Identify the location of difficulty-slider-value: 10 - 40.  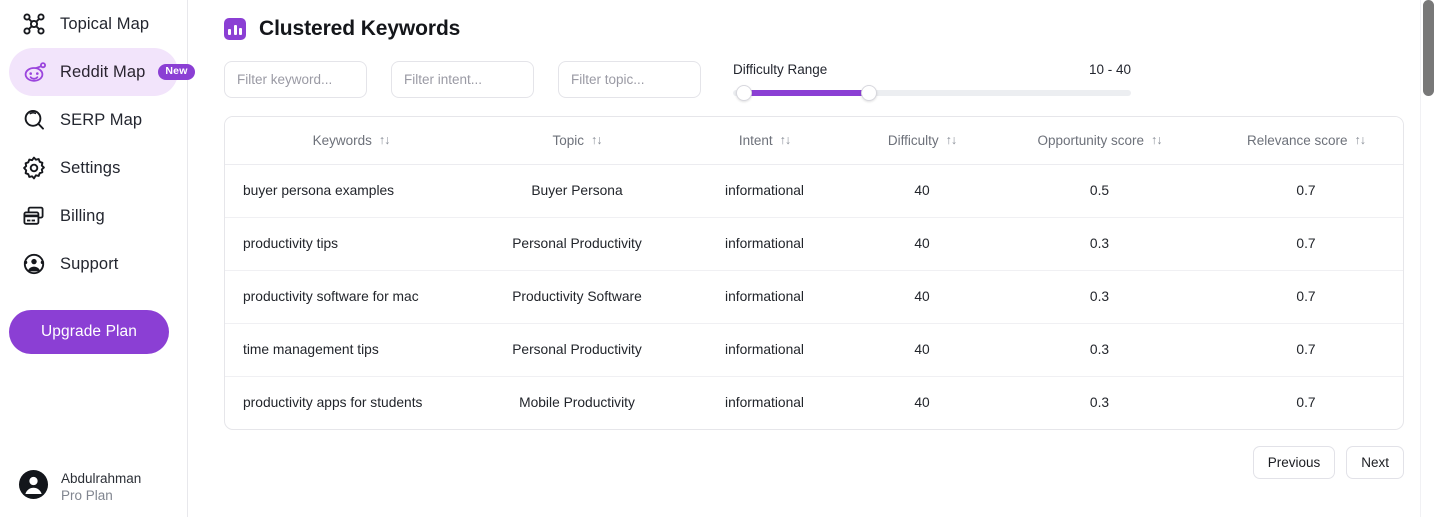
(1109, 69).